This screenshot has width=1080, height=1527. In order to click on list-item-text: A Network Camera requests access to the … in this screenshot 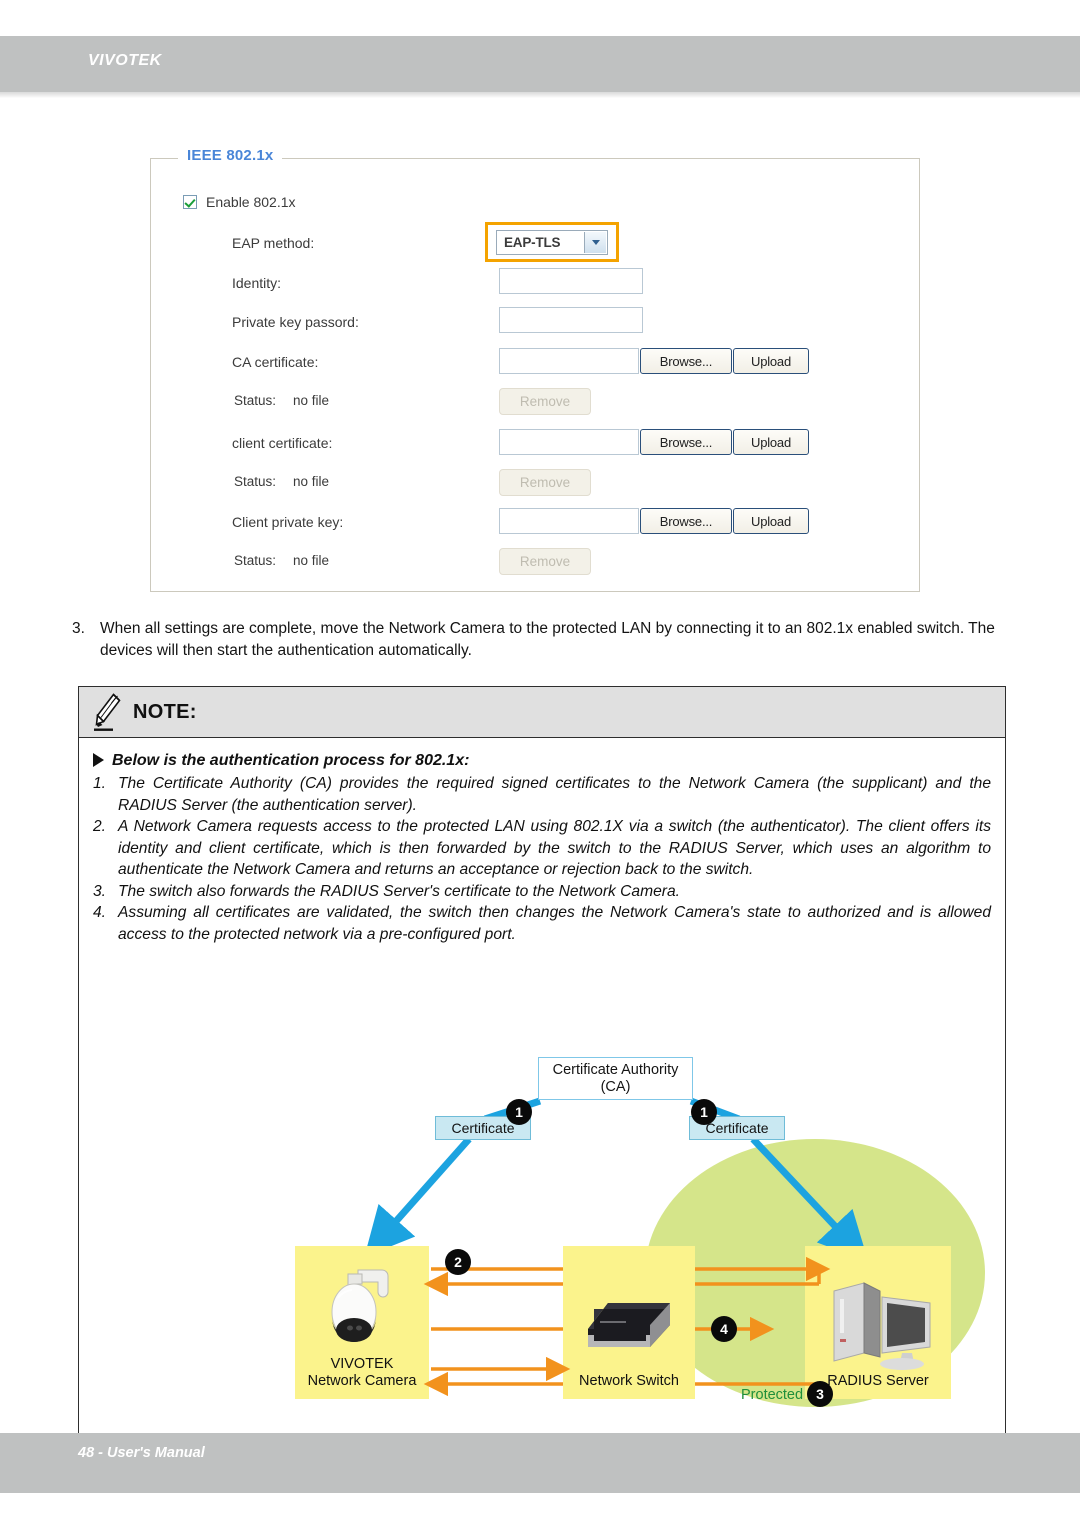, I will do `click(554, 848)`.